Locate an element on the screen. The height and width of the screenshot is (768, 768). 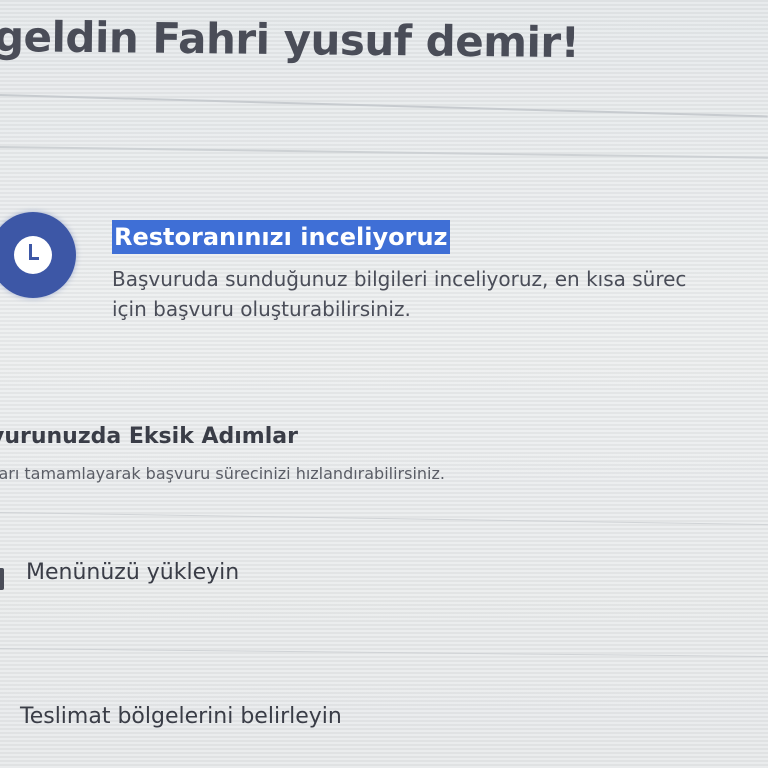
welcome-heading: geldin Fahri yusuf demir! is located at coordinates (290, 40).